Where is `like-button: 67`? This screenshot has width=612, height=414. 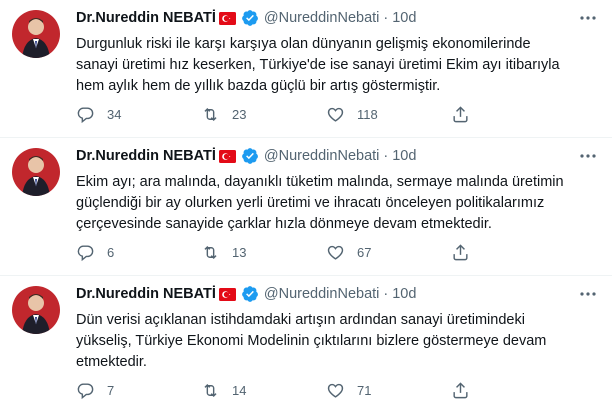 like-button: 67 is located at coordinates (388, 252).